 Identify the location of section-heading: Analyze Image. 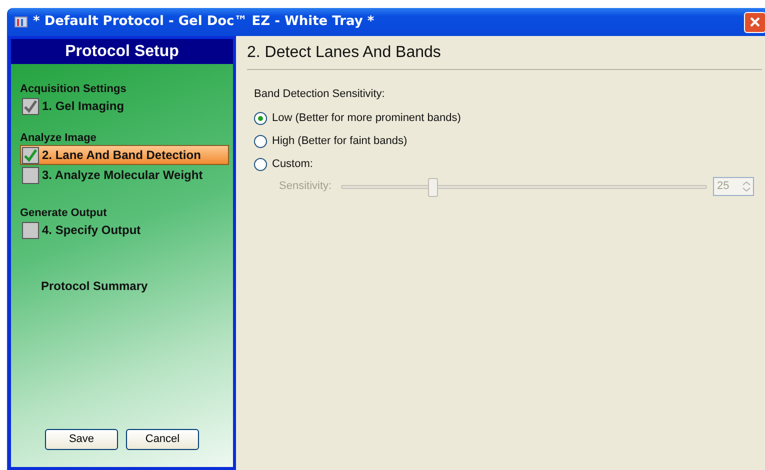
(59, 138).